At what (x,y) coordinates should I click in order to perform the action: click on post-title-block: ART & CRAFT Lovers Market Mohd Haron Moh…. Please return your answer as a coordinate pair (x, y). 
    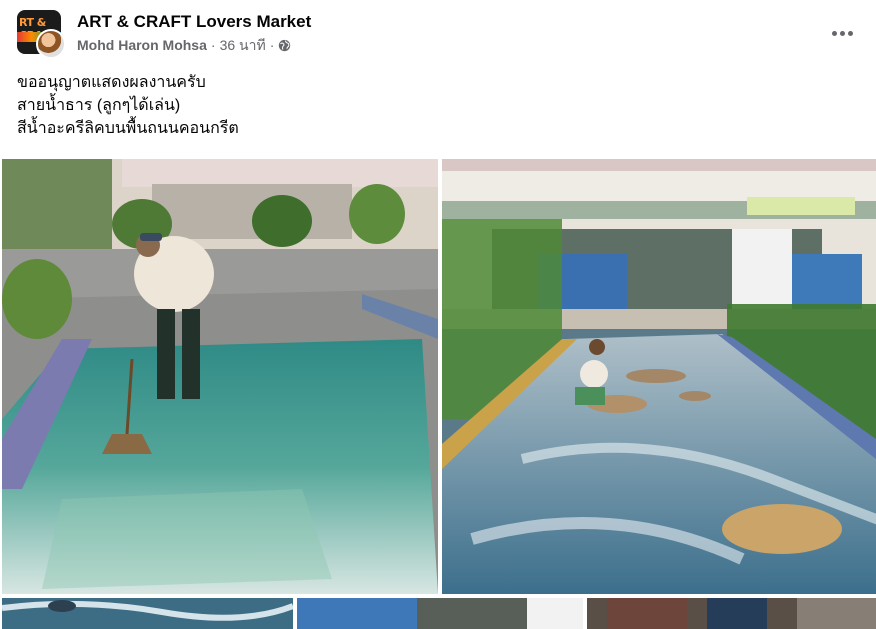
    Looking at the image, I should click on (194, 32).